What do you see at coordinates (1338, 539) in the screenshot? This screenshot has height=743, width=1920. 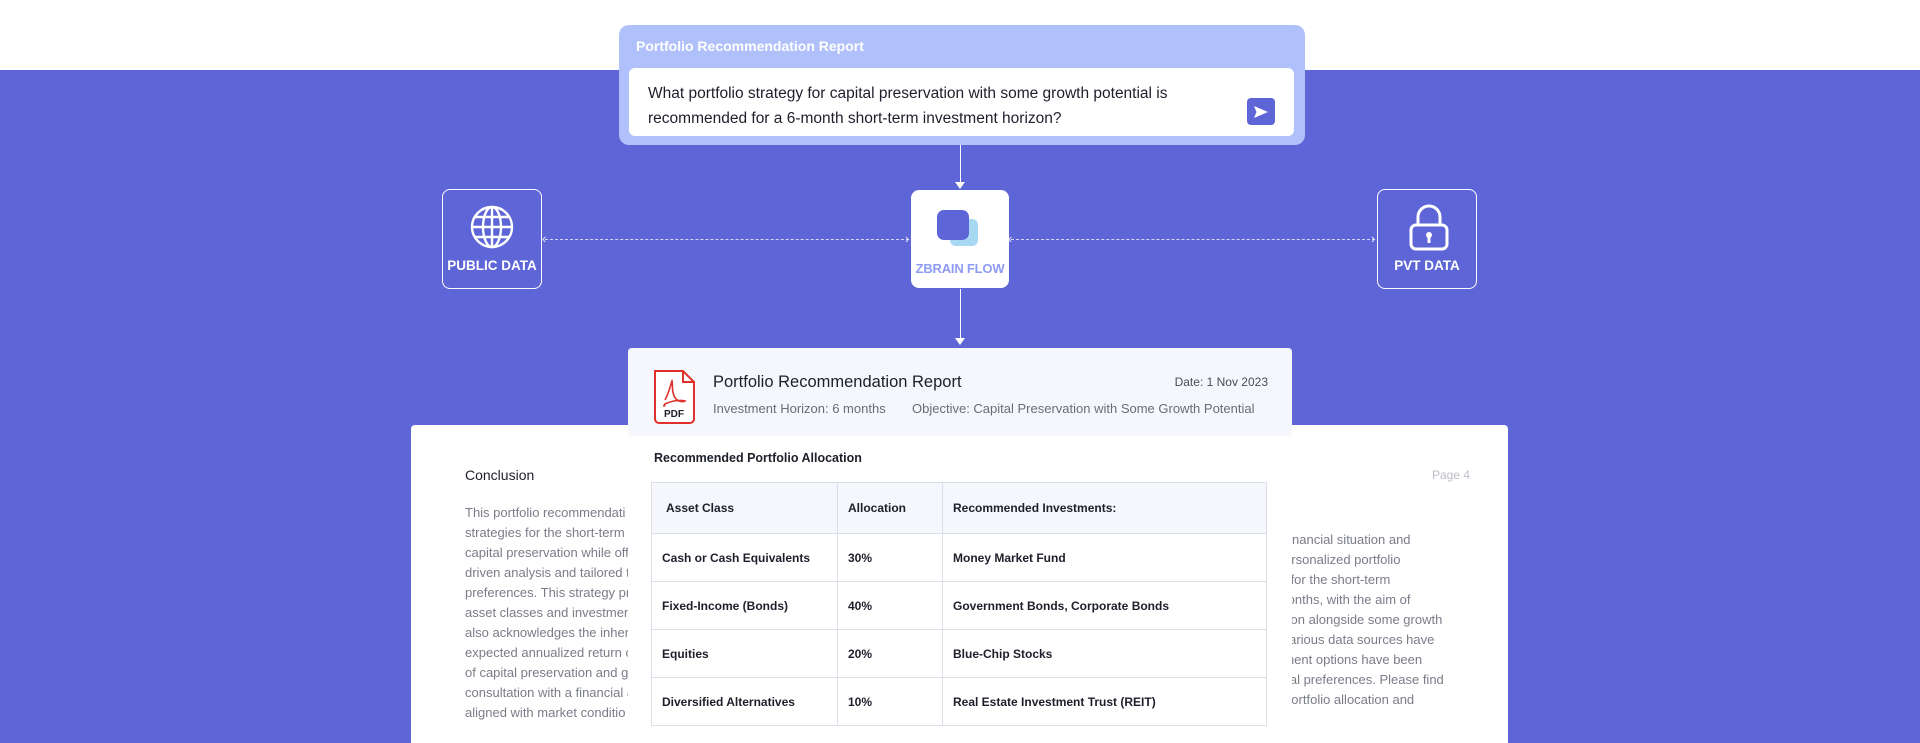 I see `text-line: ific financial situation and` at bounding box center [1338, 539].